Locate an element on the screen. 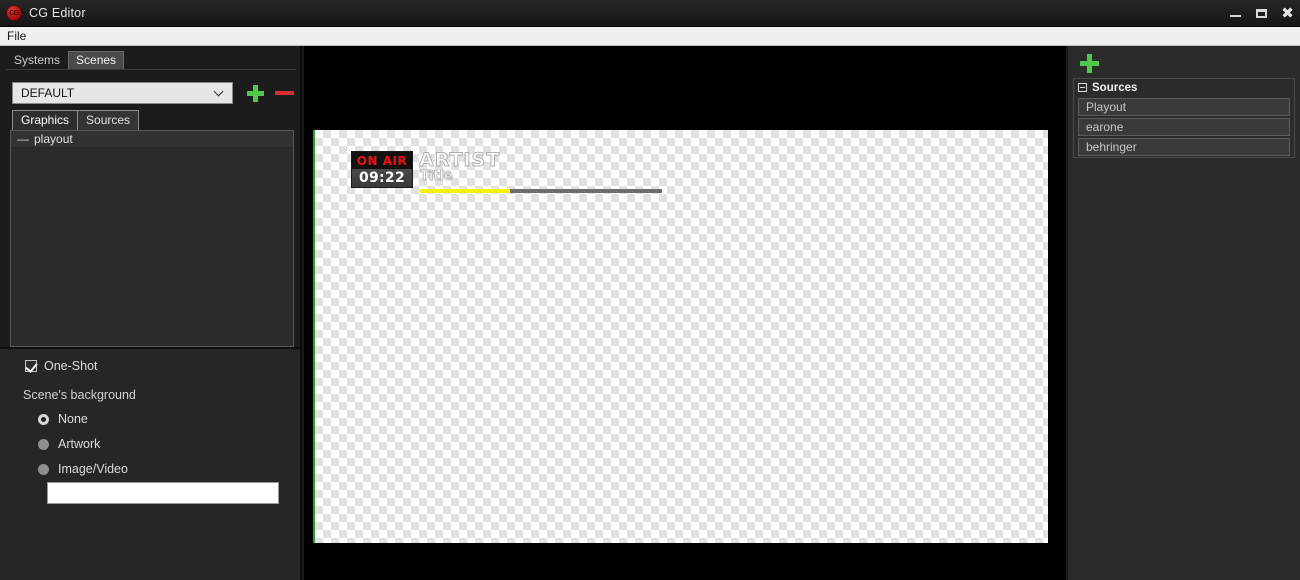 Image resolution: width=1300 pixels, height=580 pixels. maximize-icon is located at coordinates (1261, 13).